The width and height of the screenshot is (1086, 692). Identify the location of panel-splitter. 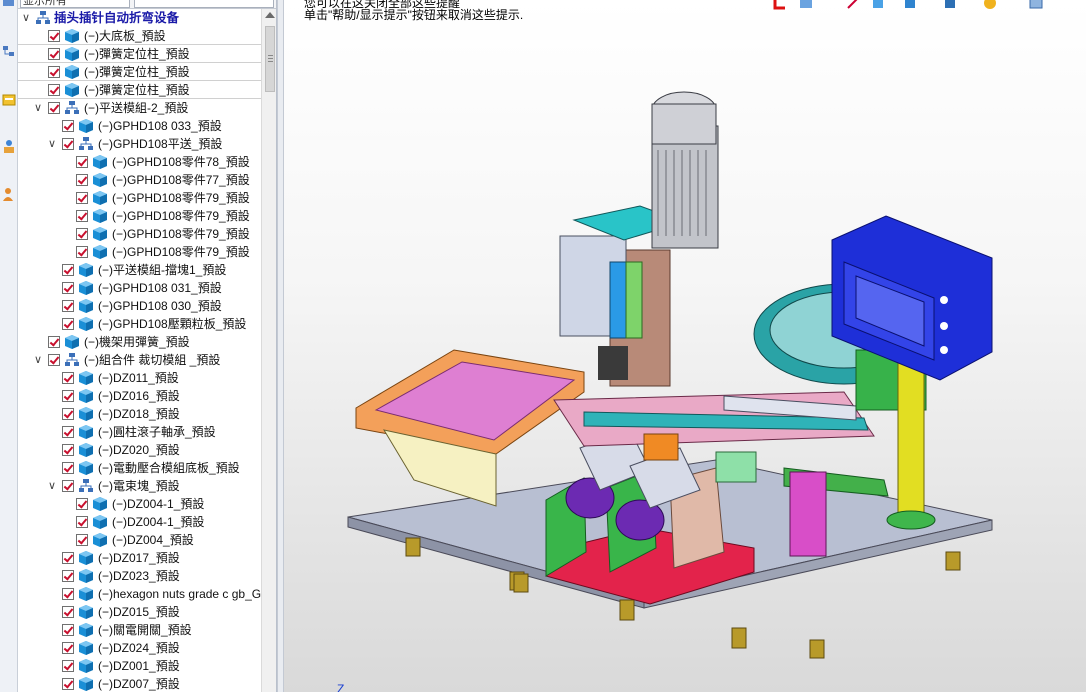
(280, 346).